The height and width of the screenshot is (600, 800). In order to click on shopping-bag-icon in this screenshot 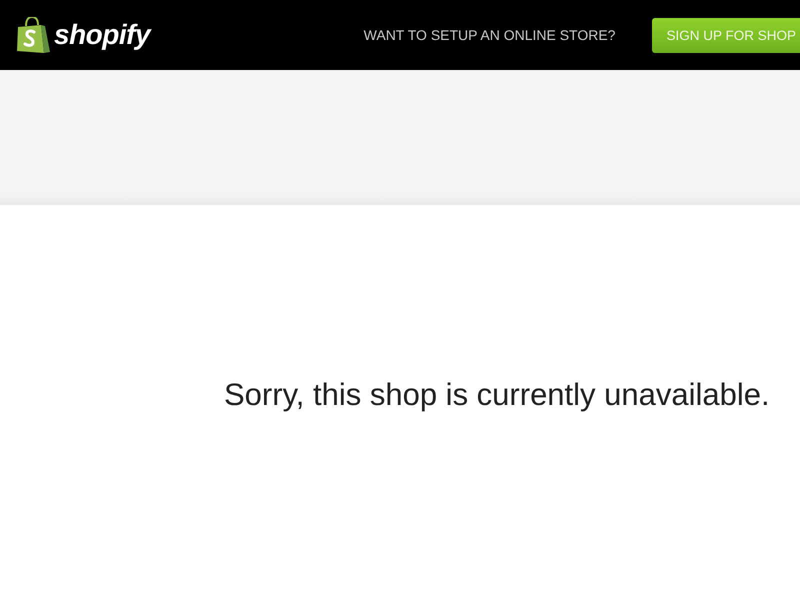, I will do `click(33, 35)`.